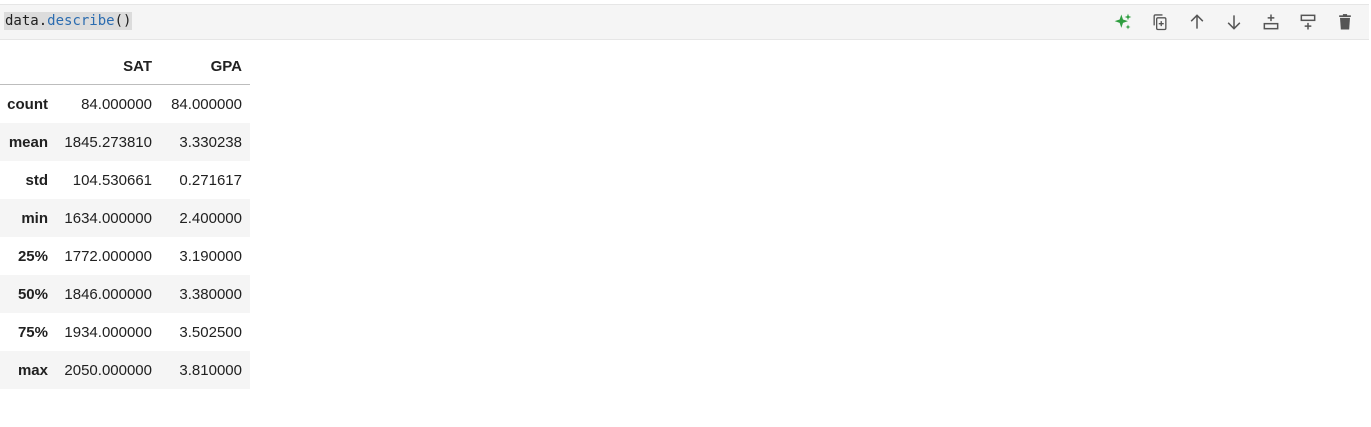  I want to click on table-row: mean 1845.273810 3.330238, so click(125, 142).